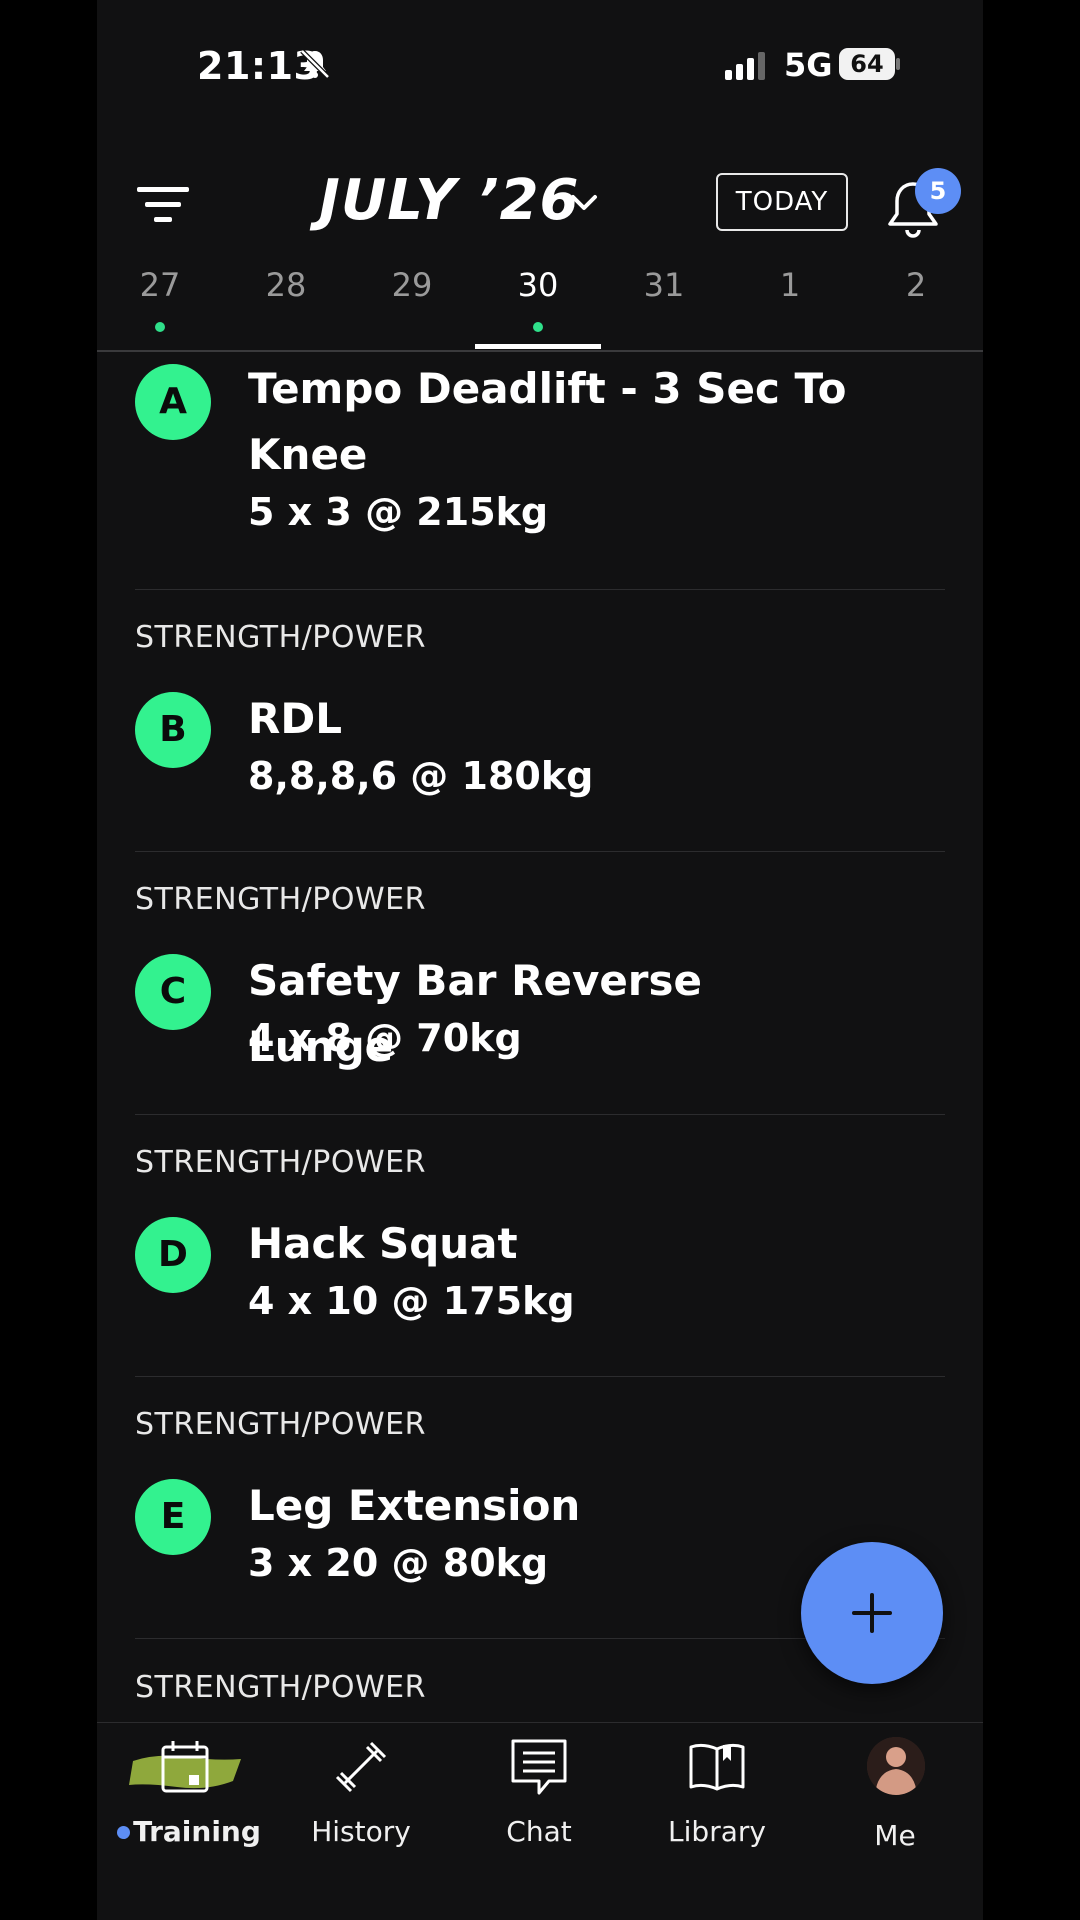 Image resolution: width=1080 pixels, height=1920 pixels. I want to click on exercise-letter: B, so click(173, 730).